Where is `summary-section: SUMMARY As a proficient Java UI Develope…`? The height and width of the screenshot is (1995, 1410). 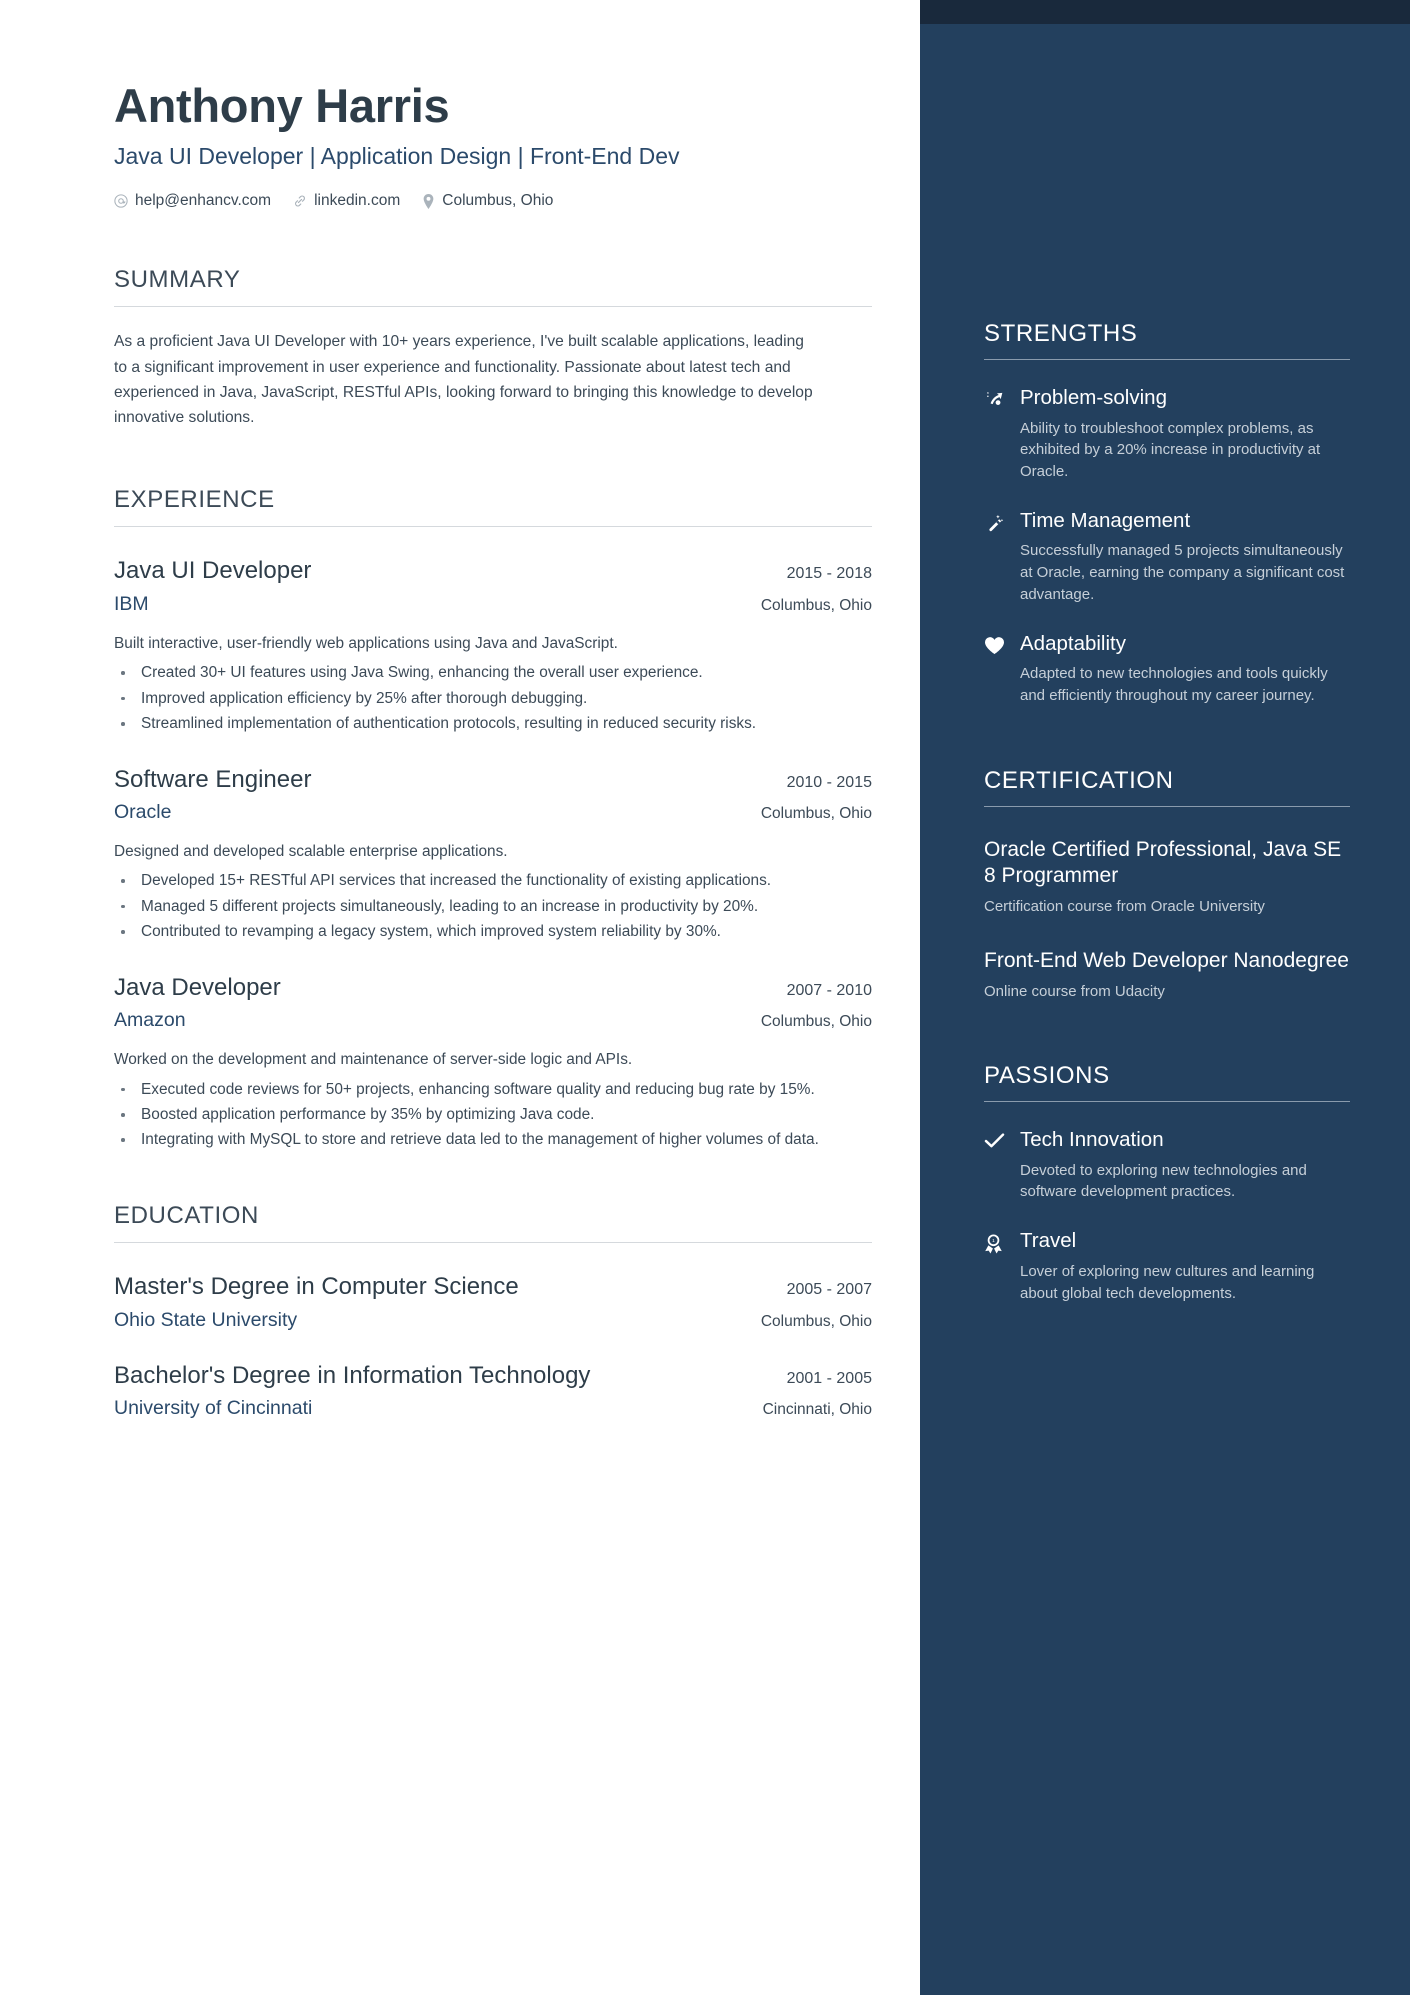
summary-section: SUMMARY As a proficient Java UI Develope… is located at coordinates (493, 348).